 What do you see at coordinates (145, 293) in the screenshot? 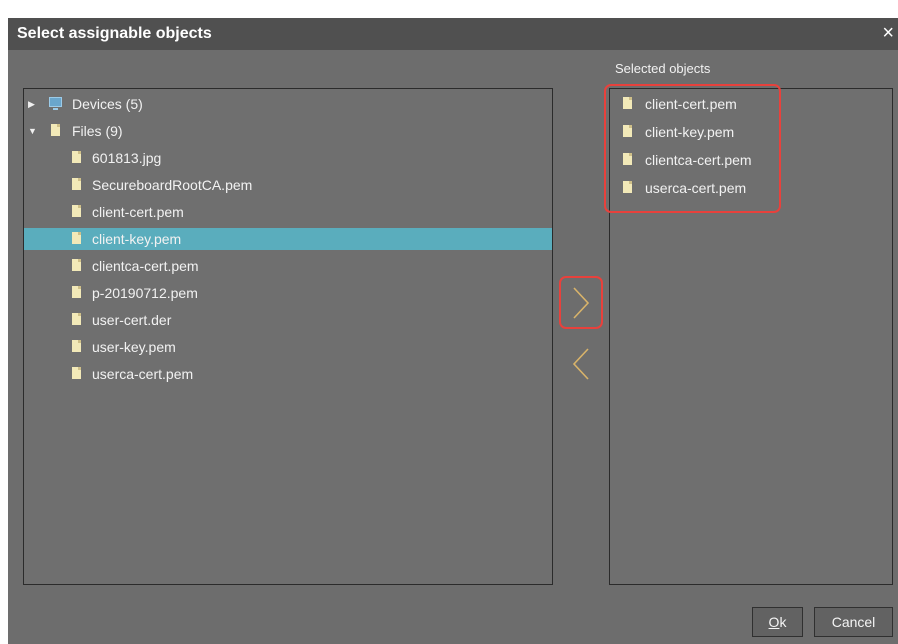
I see `file-label: p-20190712.pem` at bounding box center [145, 293].